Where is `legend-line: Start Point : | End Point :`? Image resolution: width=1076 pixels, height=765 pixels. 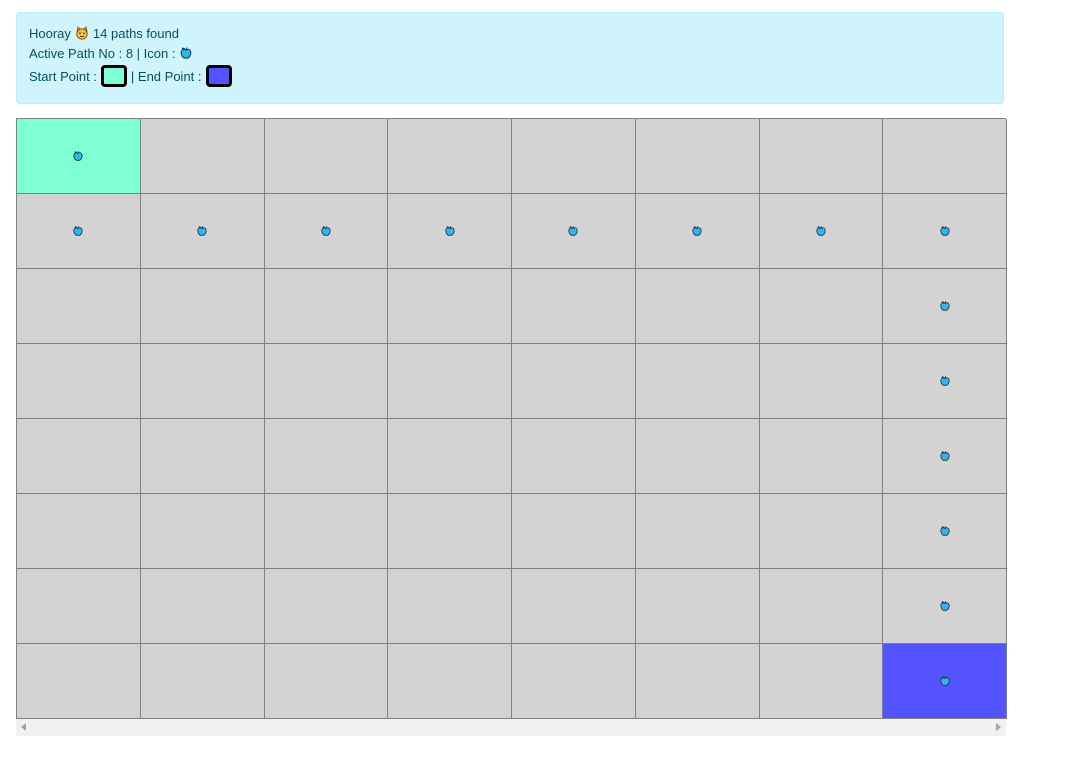
legend-line: Start Point : | End Point : is located at coordinates (132, 76).